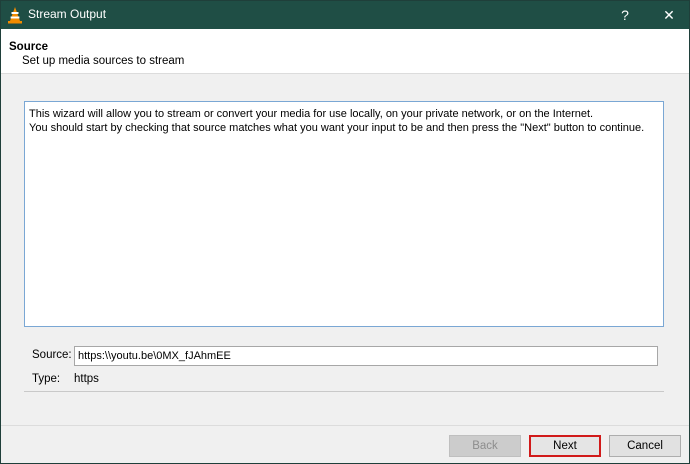 Image resolution: width=690 pixels, height=464 pixels. Describe the element at coordinates (625, 15) in the screenshot. I see `help-button: ?` at that location.